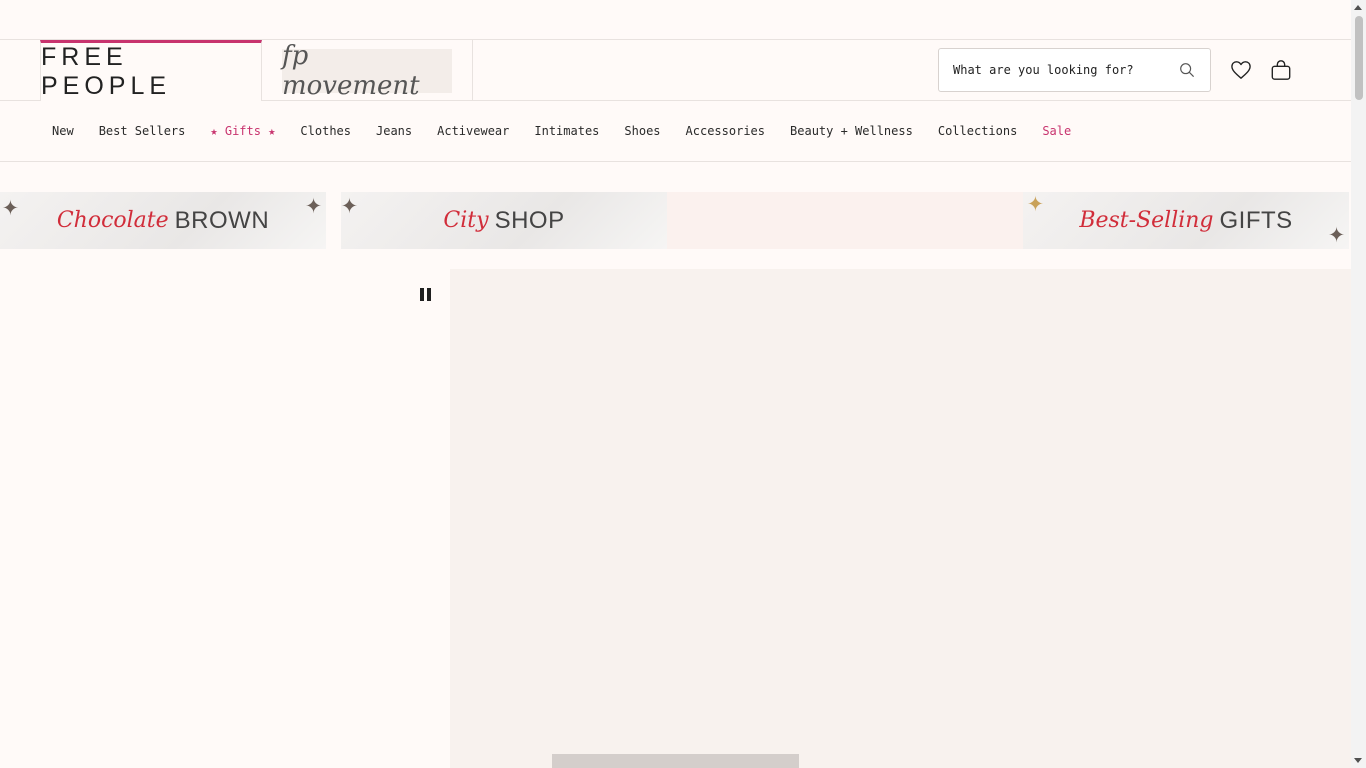  I want to click on site-header: FREE PEOPLE fp movement, so click(675, 70).